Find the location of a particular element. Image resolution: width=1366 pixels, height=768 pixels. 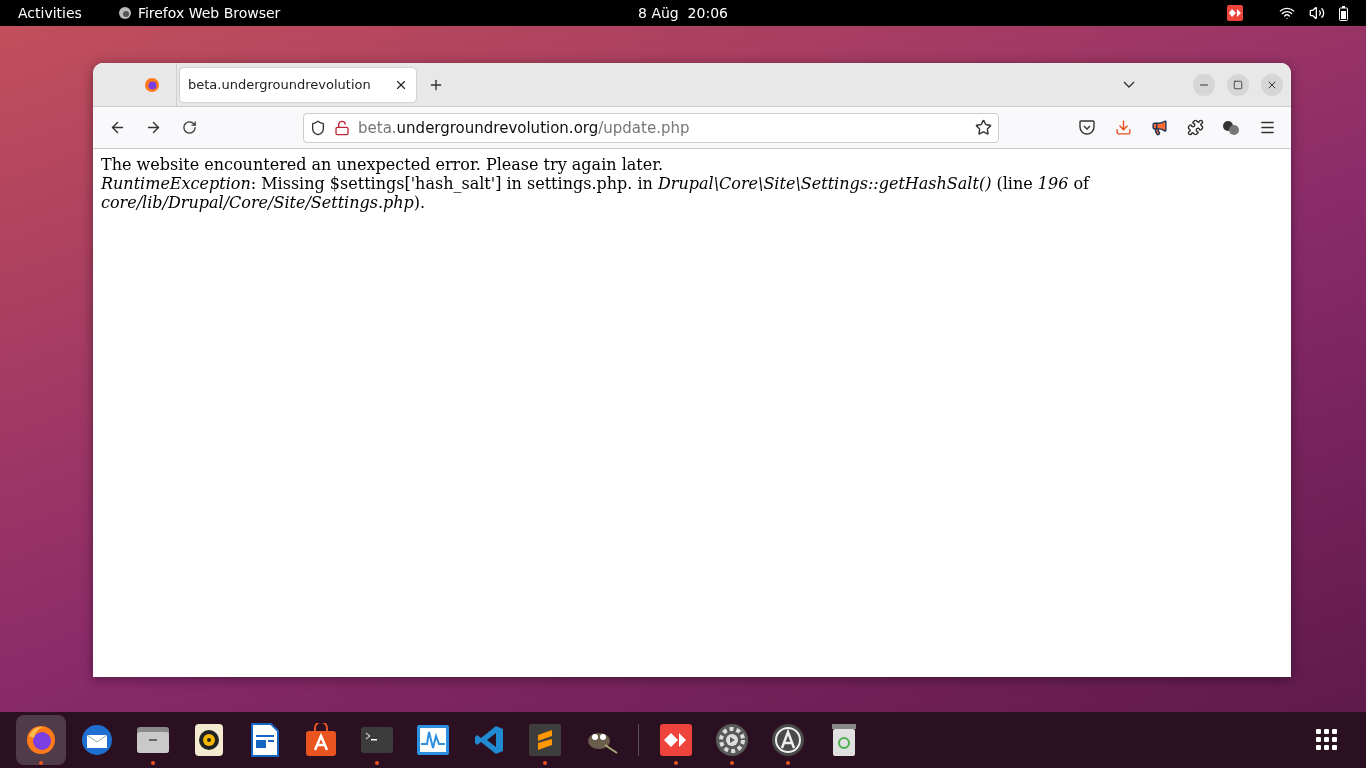

megaphone-icon is located at coordinates (1159, 127).